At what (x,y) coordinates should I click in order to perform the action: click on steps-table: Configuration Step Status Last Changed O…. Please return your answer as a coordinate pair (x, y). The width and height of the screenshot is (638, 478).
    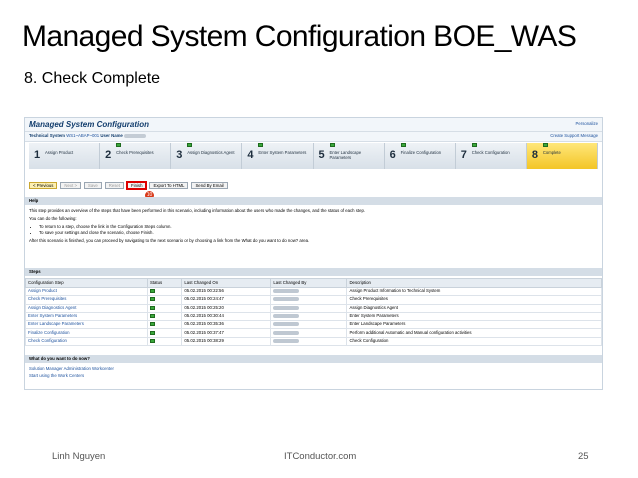
    Looking at the image, I should click on (313, 312).